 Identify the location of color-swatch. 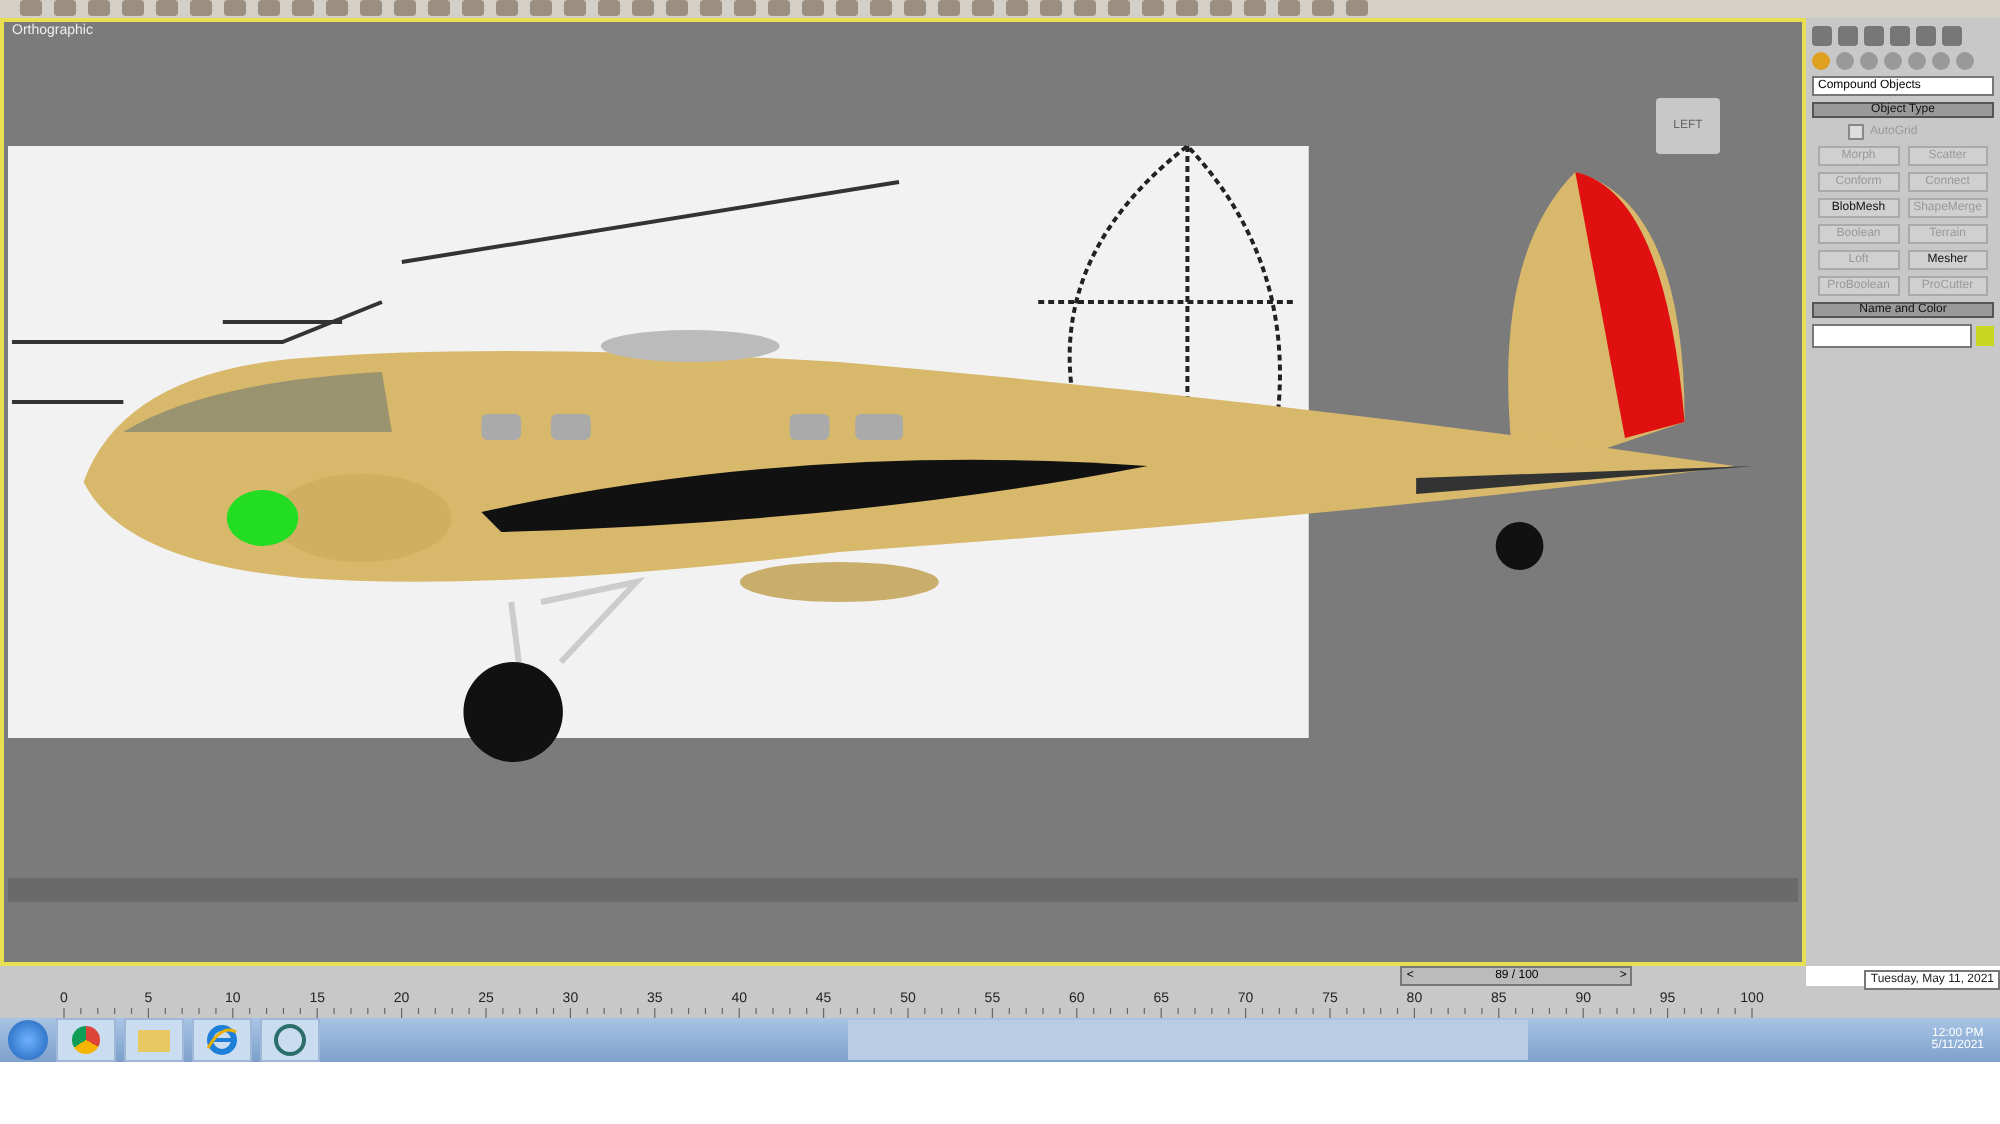
(1985, 336).